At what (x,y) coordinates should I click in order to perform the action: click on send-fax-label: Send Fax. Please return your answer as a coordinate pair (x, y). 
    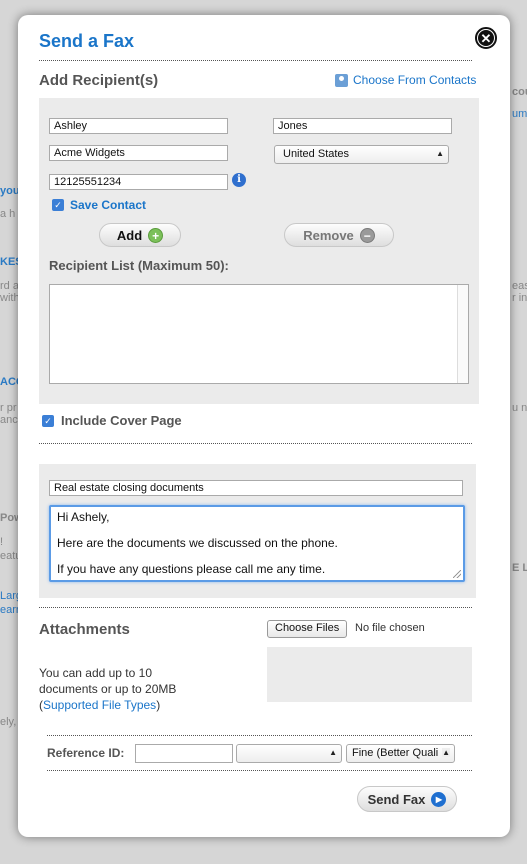
    Looking at the image, I should click on (396, 799).